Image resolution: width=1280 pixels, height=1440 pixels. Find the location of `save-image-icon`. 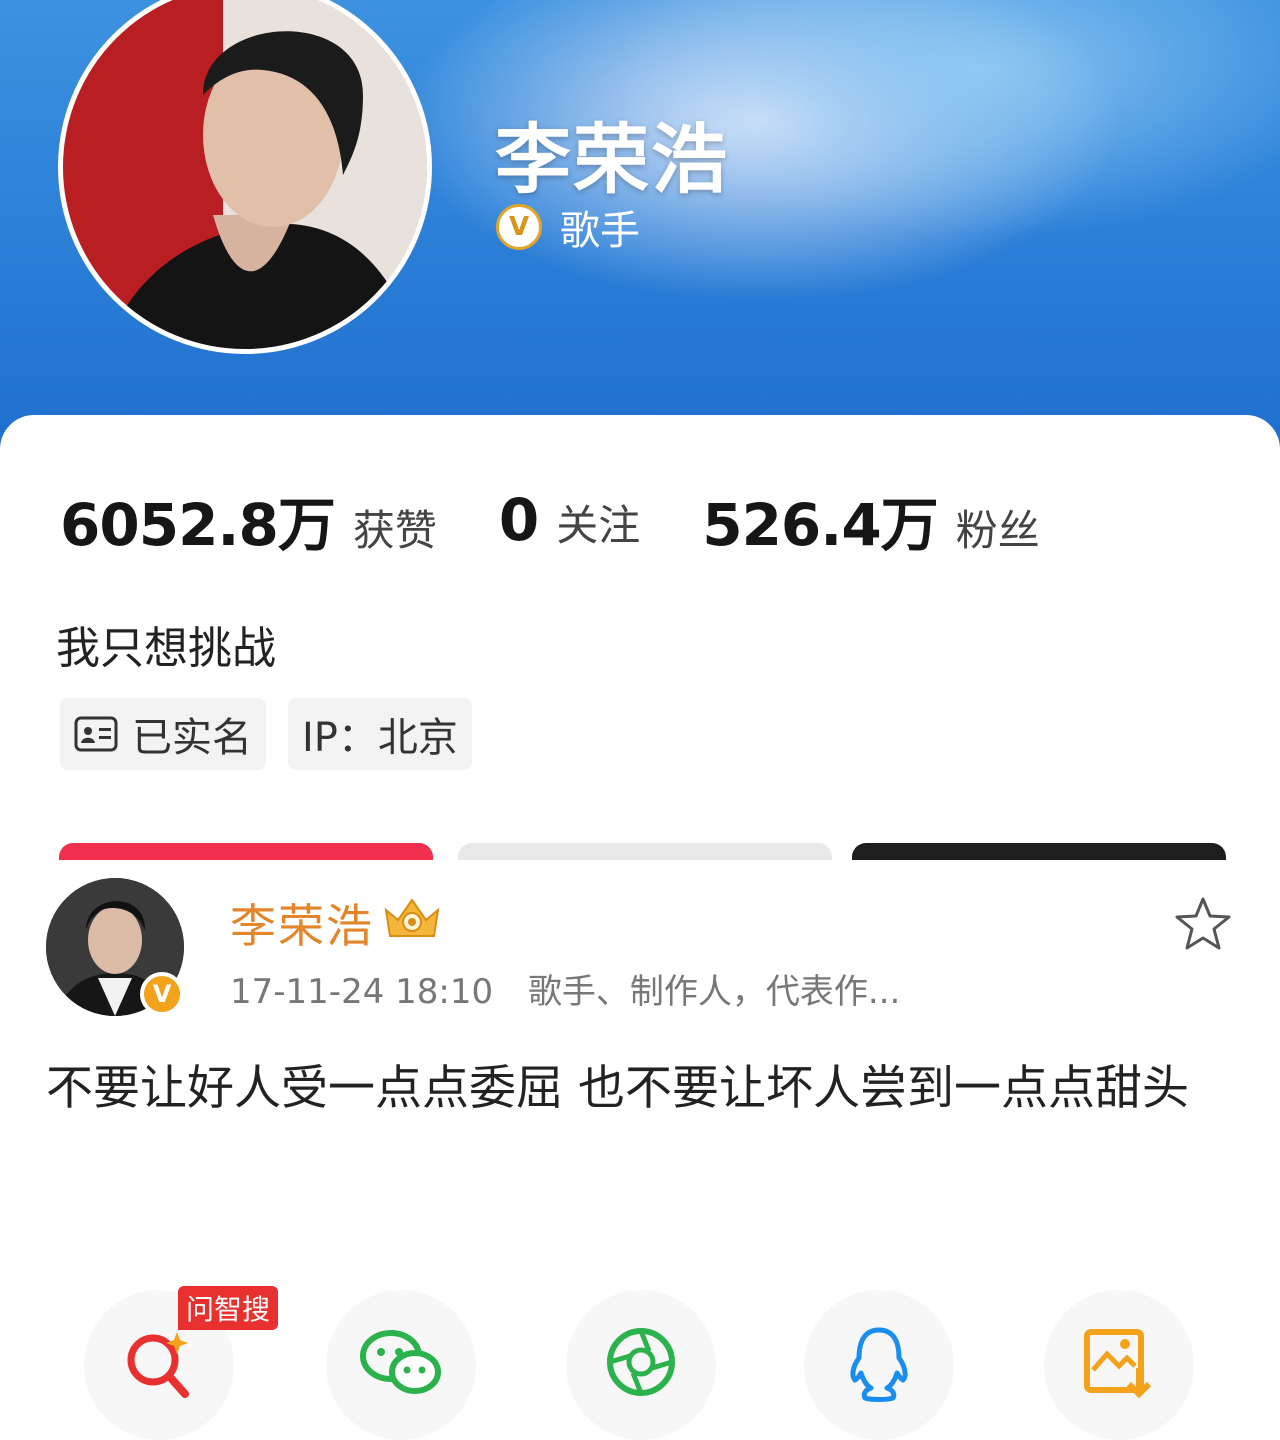

save-image-icon is located at coordinates (1118, 1363).